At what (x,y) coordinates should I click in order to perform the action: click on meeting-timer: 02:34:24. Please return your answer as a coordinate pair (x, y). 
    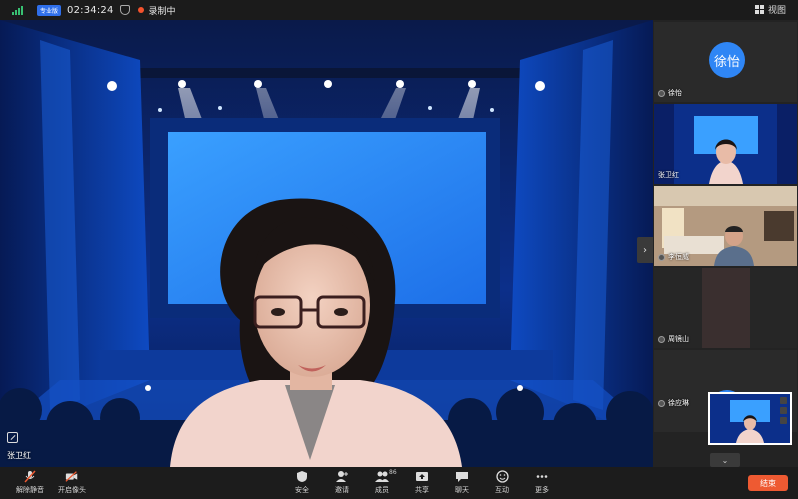
    Looking at the image, I should click on (90, 10).